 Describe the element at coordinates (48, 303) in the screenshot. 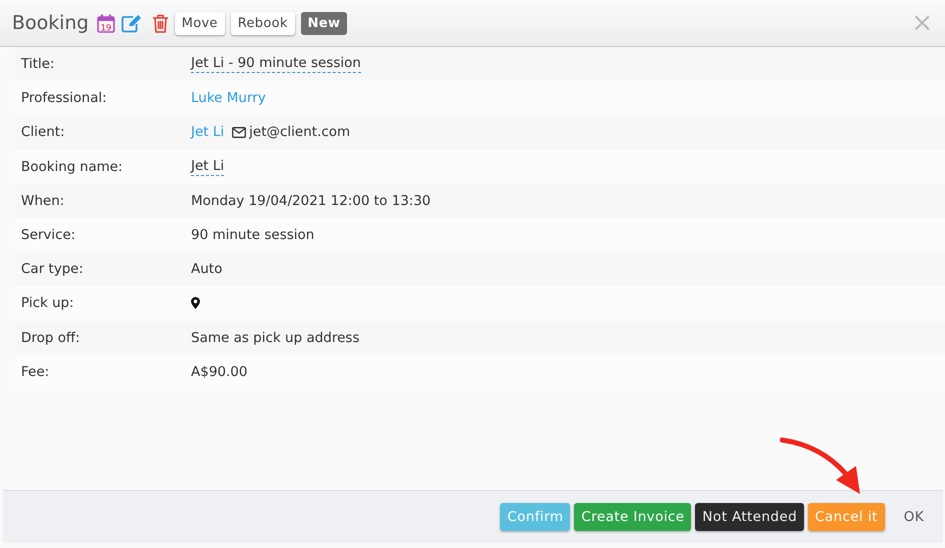

I see `detail-label: Pick up:` at that location.